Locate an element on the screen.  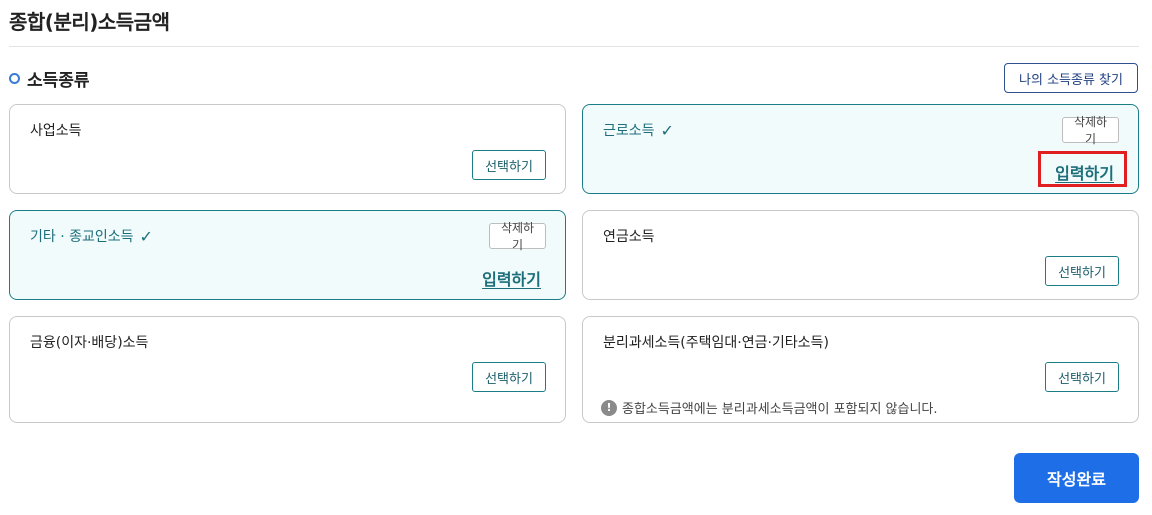
section-header: 소득종류 is located at coordinates (49, 78).